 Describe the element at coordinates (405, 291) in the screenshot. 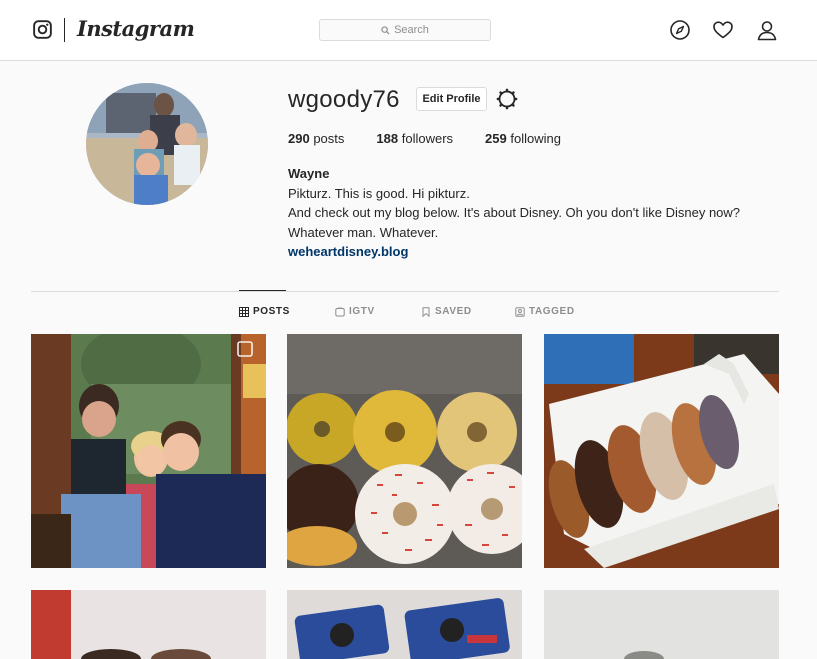

I see `tabs-divider` at that location.